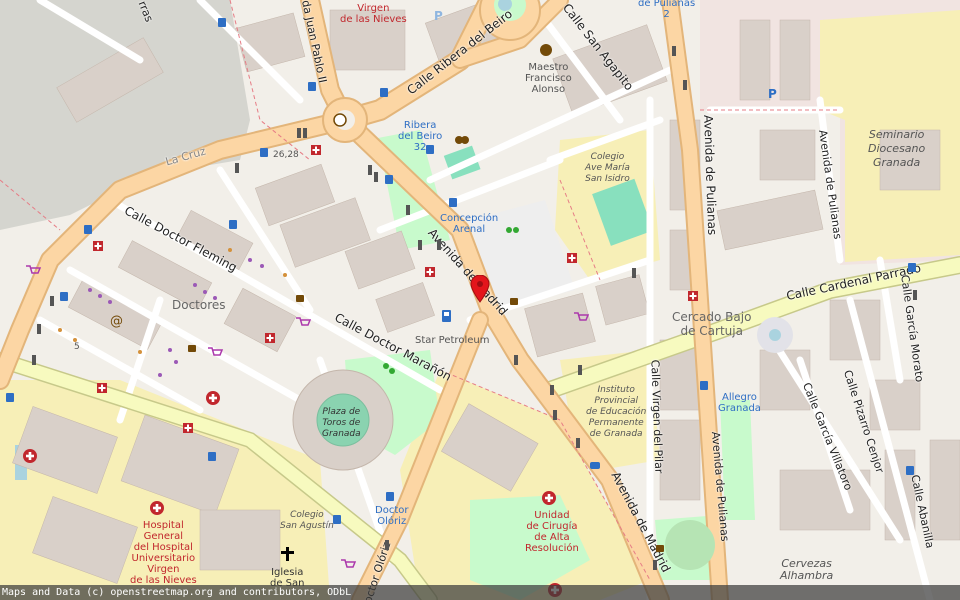 The height and width of the screenshot is (600, 960). Describe the element at coordinates (451, 300) in the screenshot. I see `tree-icon` at that location.